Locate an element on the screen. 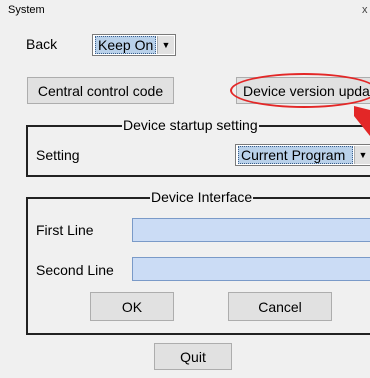  second-line-label: Second Line is located at coordinates (75, 270).